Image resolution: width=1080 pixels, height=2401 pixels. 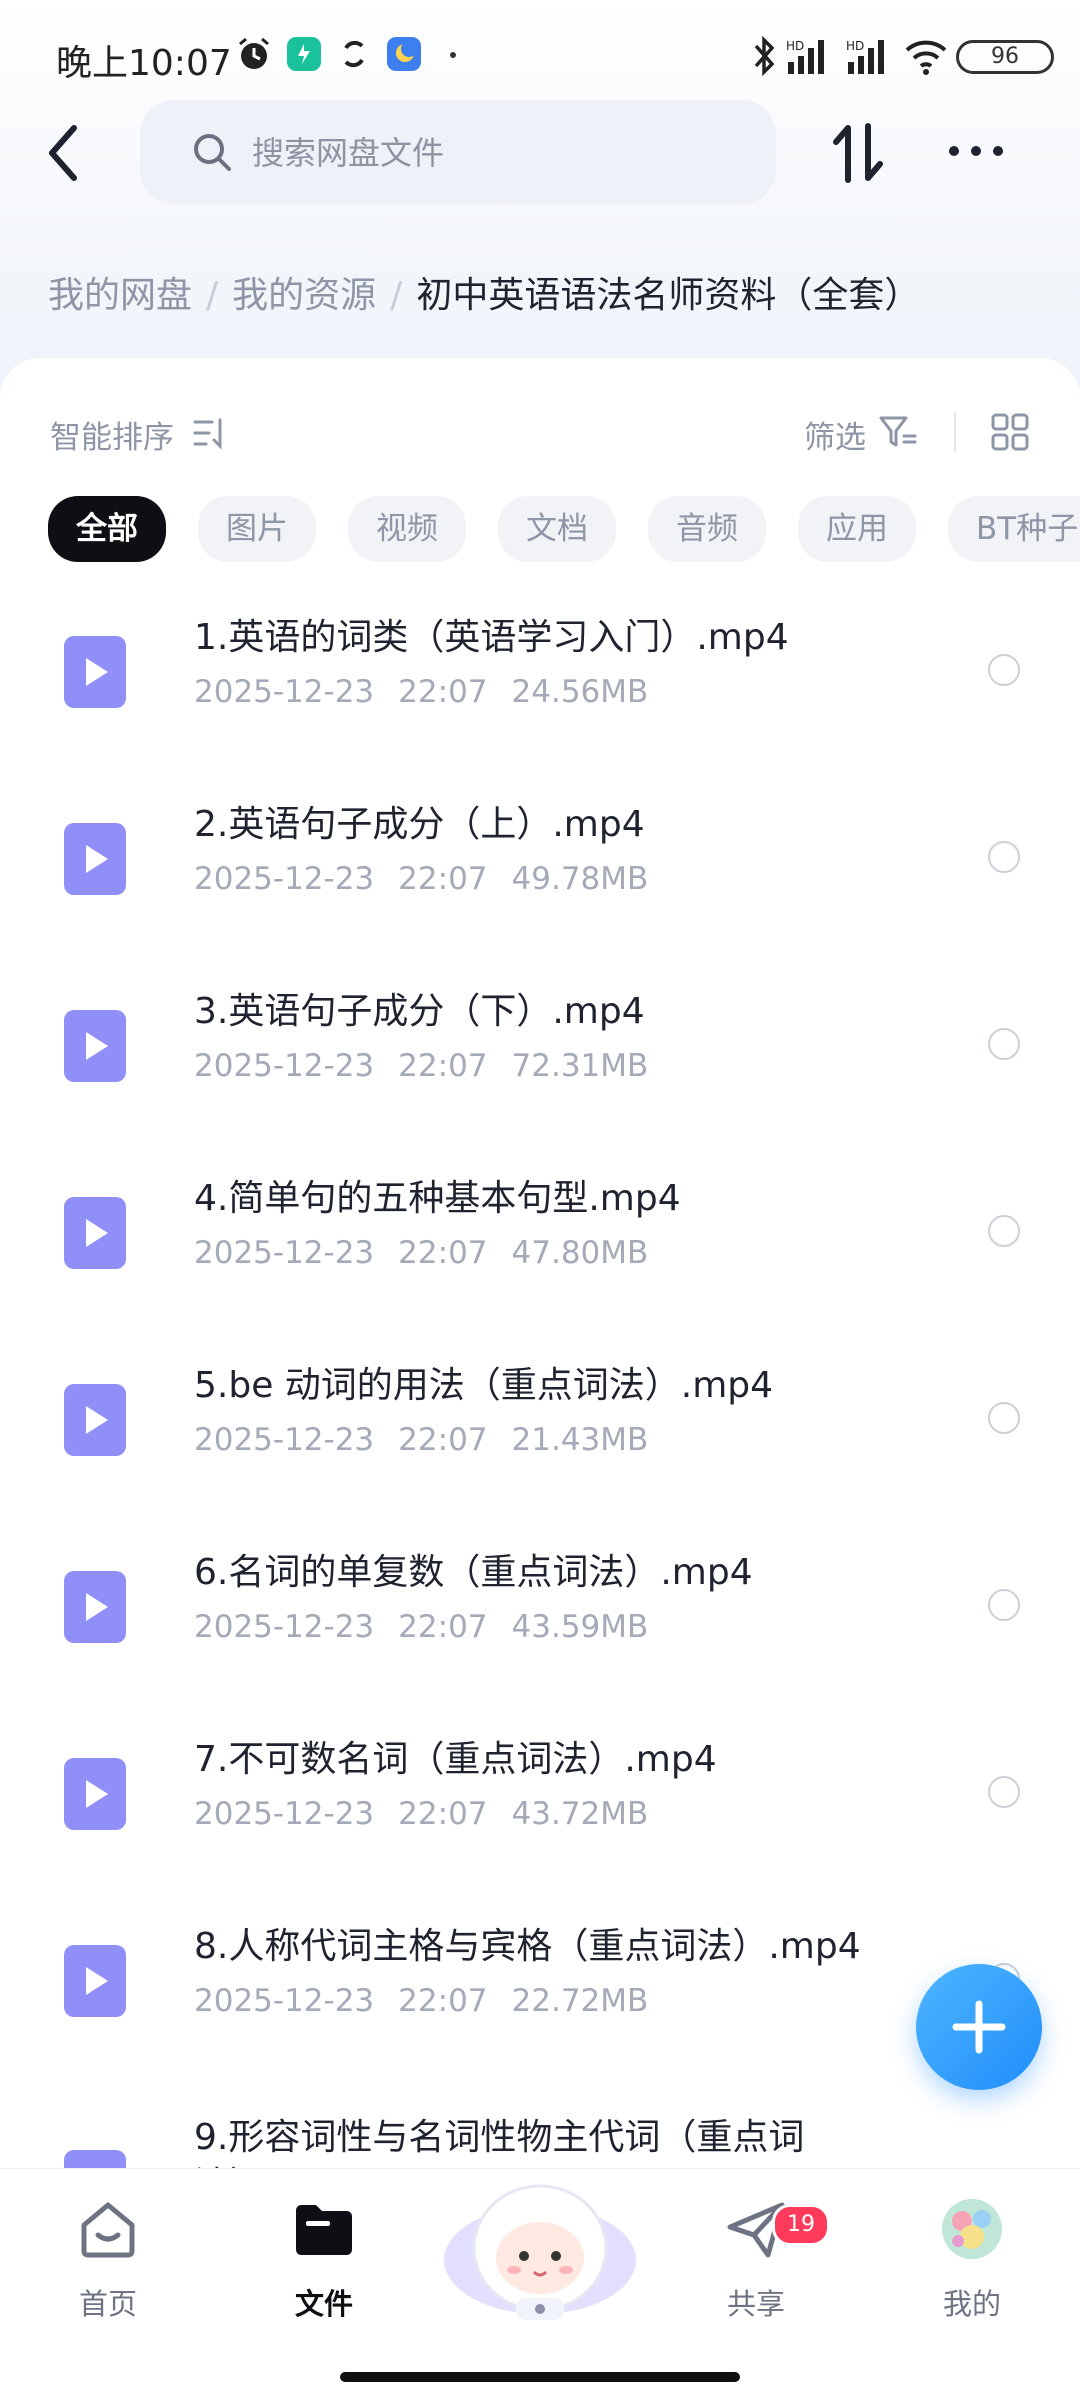 I want to click on wifi-icon, so click(x=926, y=57).